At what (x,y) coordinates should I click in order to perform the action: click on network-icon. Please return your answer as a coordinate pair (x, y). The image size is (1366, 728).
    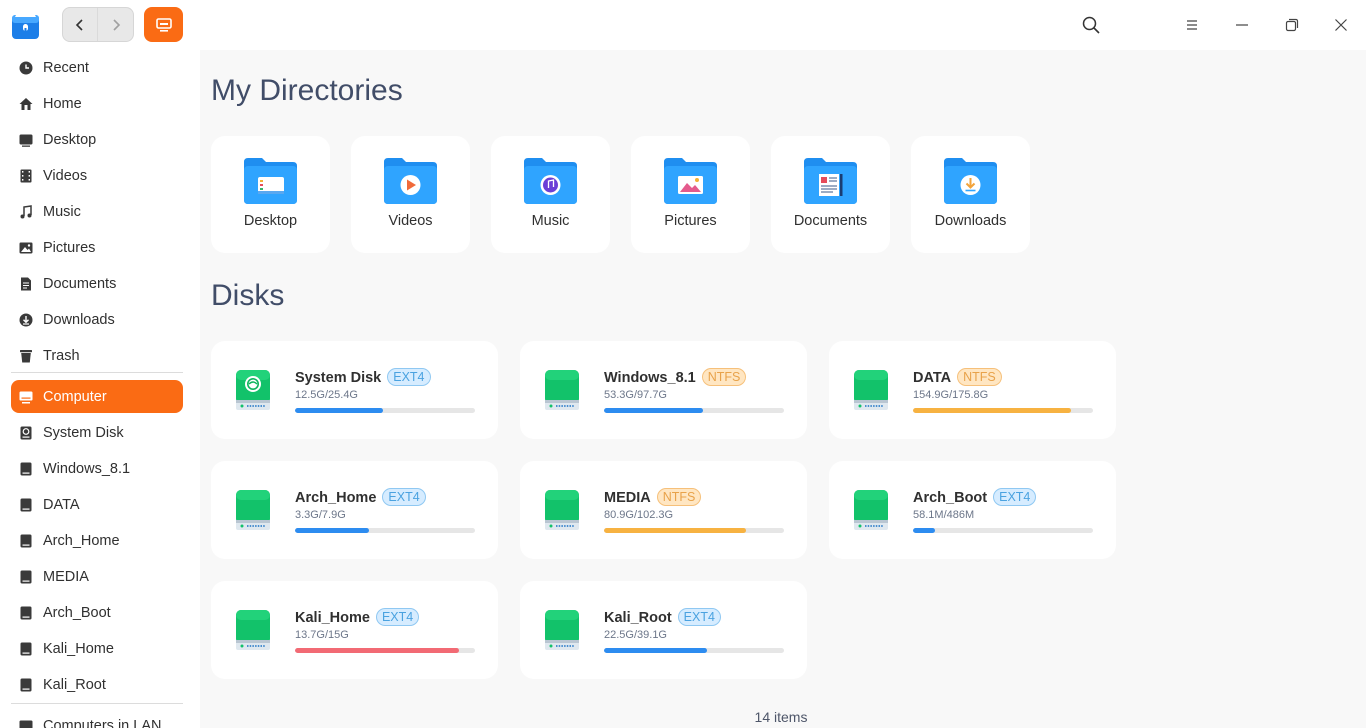
    Looking at the image, I should click on (26, 723).